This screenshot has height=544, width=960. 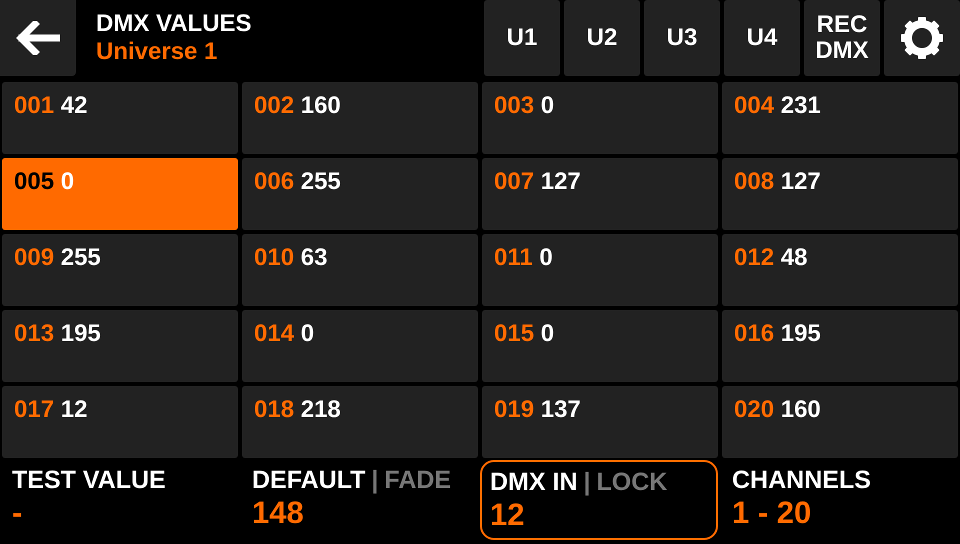 What do you see at coordinates (842, 38) in the screenshot?
I see `rec-dmx-button: REC DMX` at bounding box center [842, 38].